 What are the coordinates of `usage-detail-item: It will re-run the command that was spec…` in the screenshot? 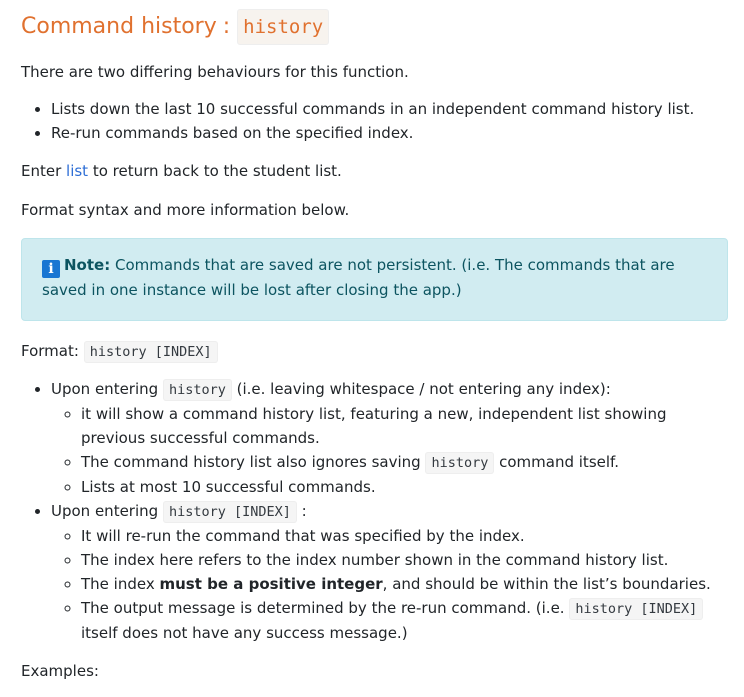 It's located at (404, 536).